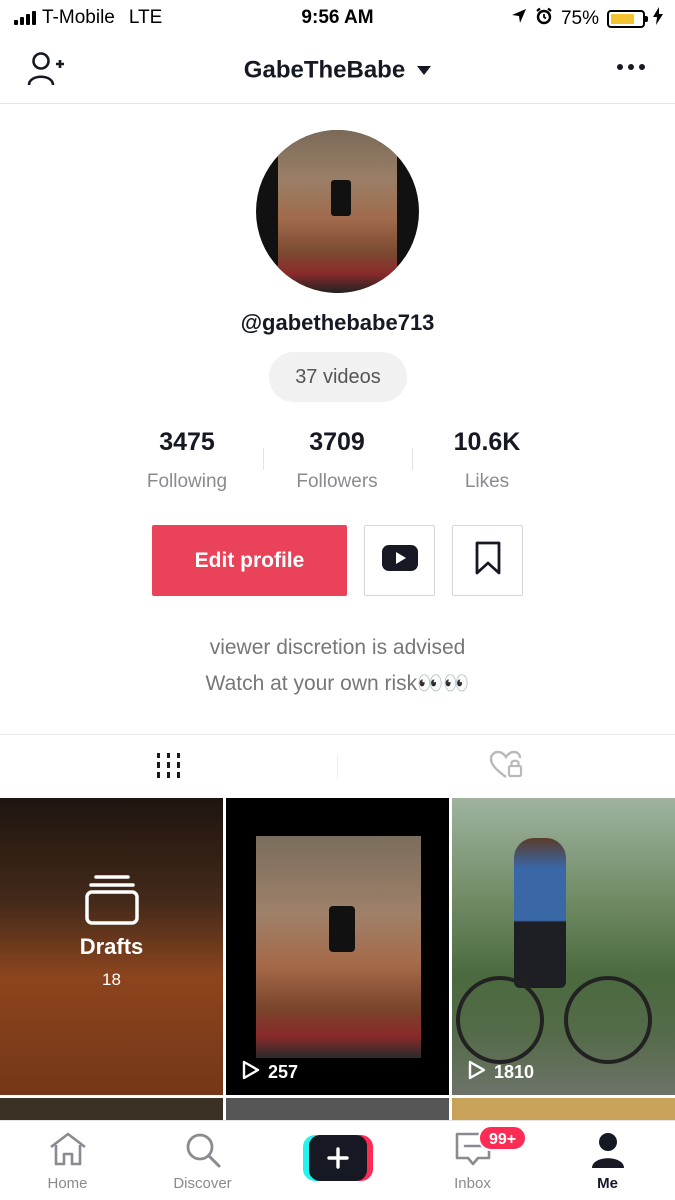 This screenshot has height=1200, width=675. What do you see at coordinates (487, 442) in the screenshot?
I see `likes-count: 10.6K` at bounding box center [487, 442].